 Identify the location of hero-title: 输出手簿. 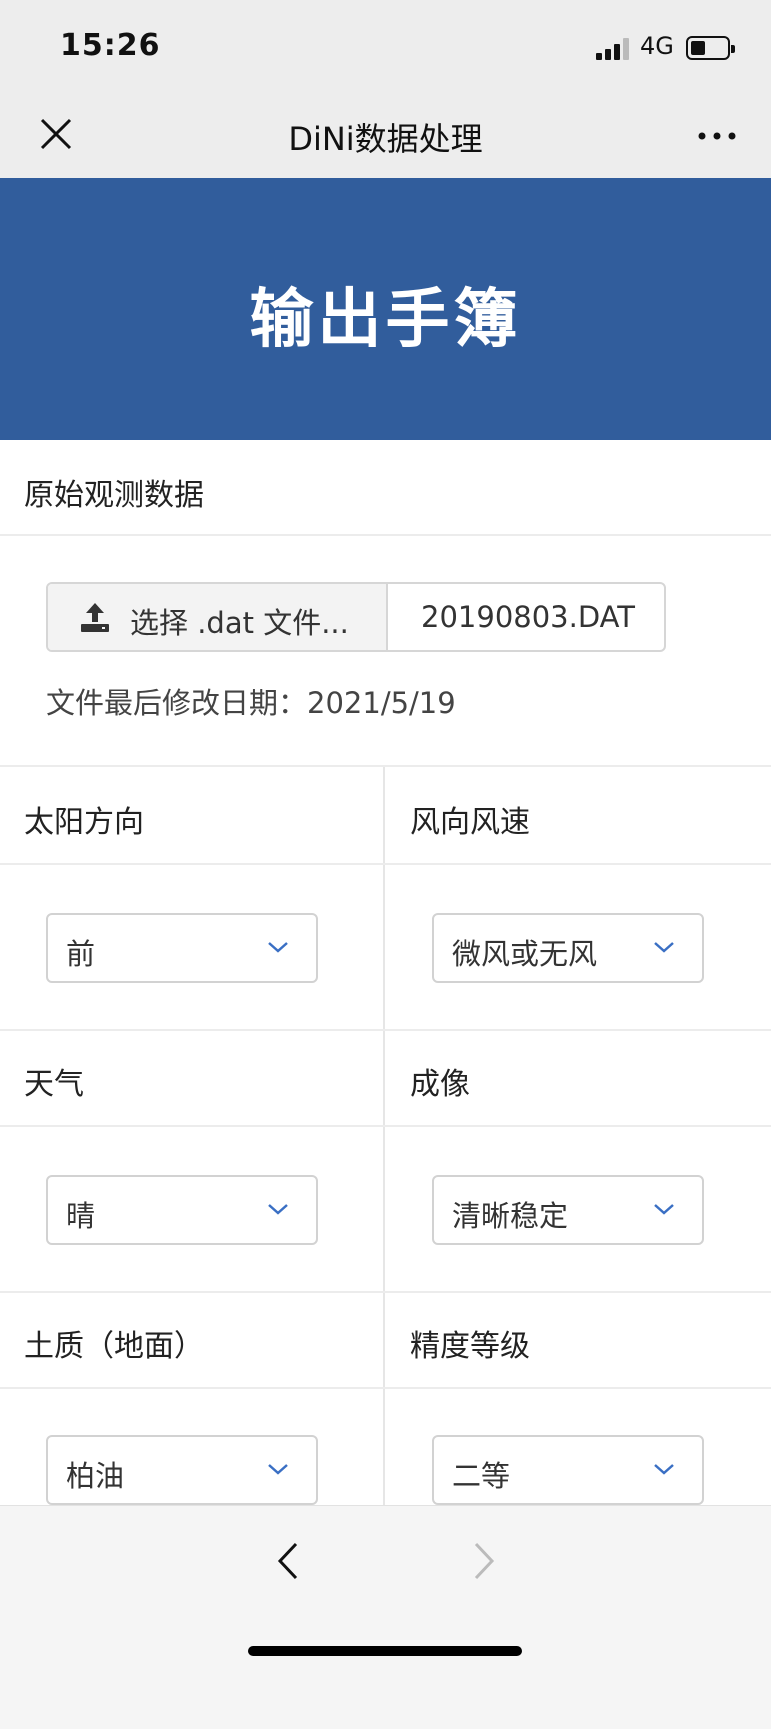
(385, 320).